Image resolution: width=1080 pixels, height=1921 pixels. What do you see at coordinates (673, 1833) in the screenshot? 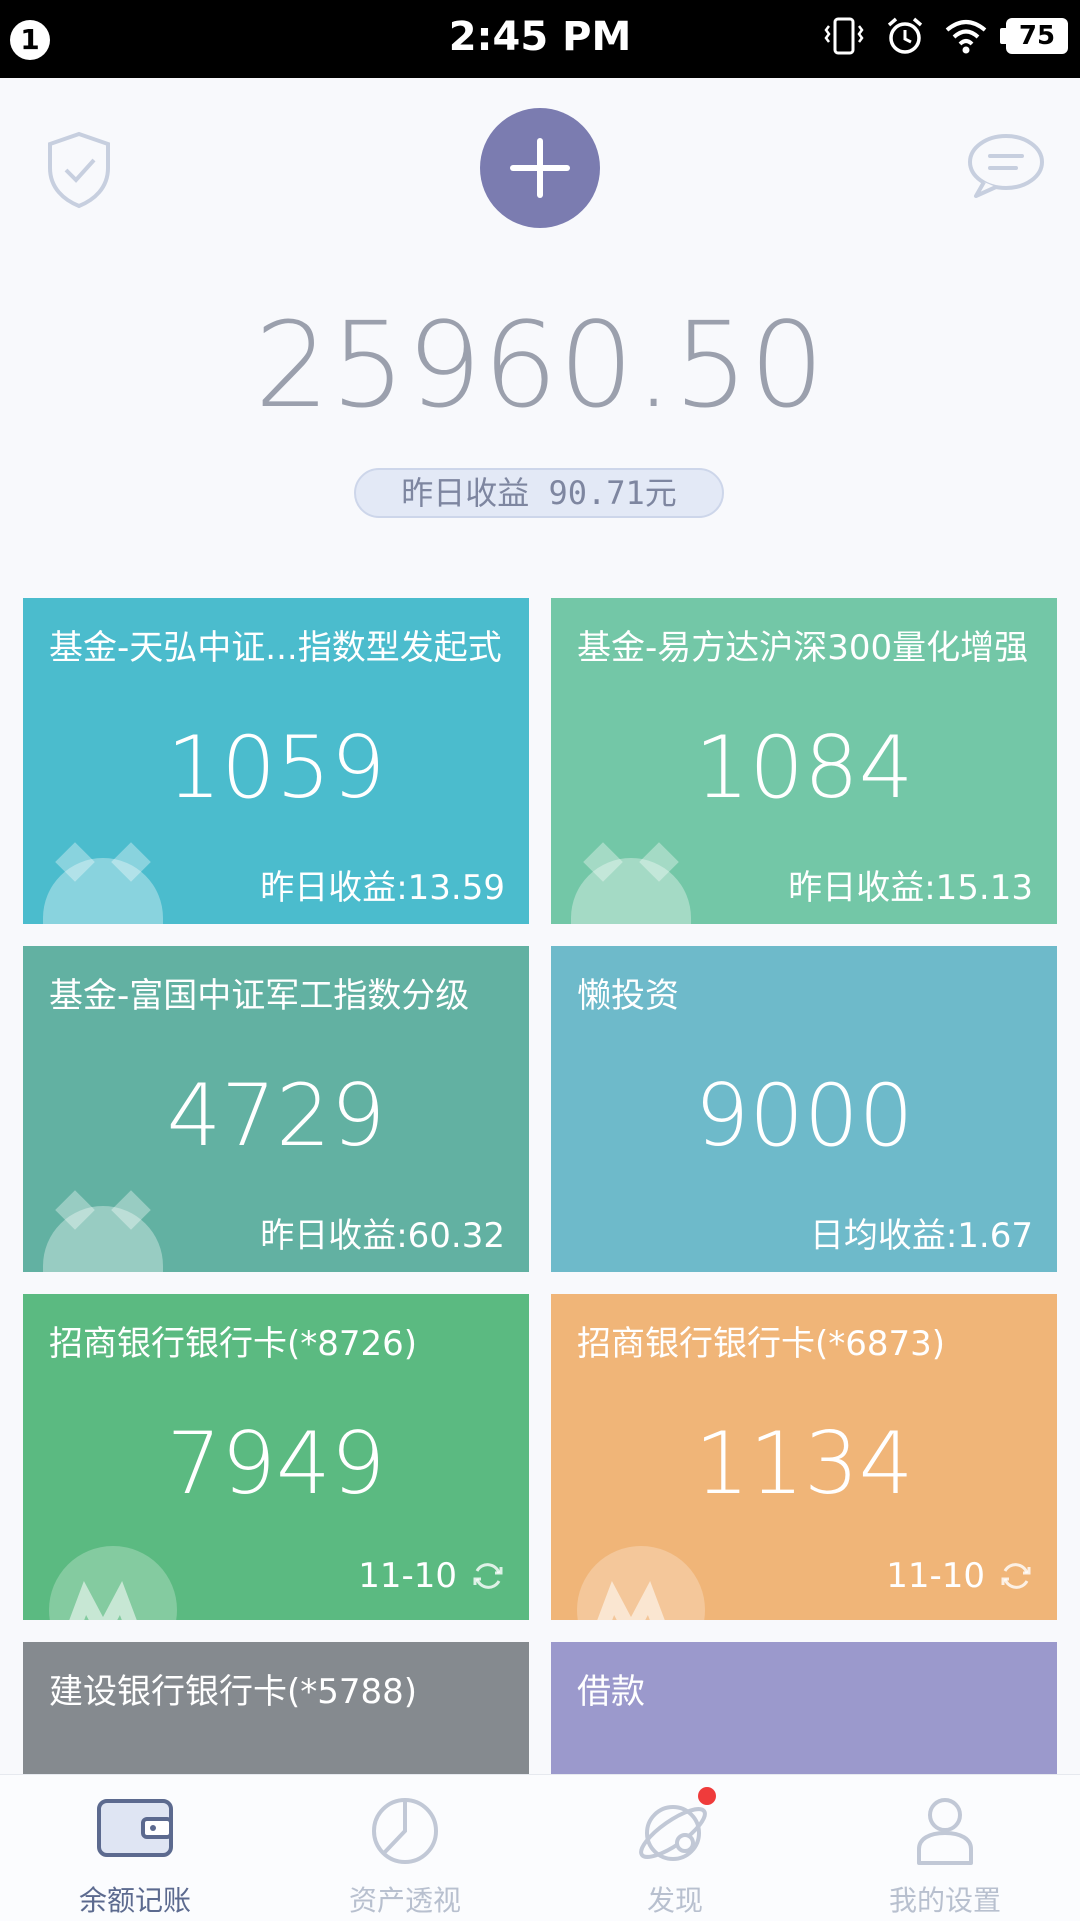
I see `planet-icon` at bounding box center [673, 1833].